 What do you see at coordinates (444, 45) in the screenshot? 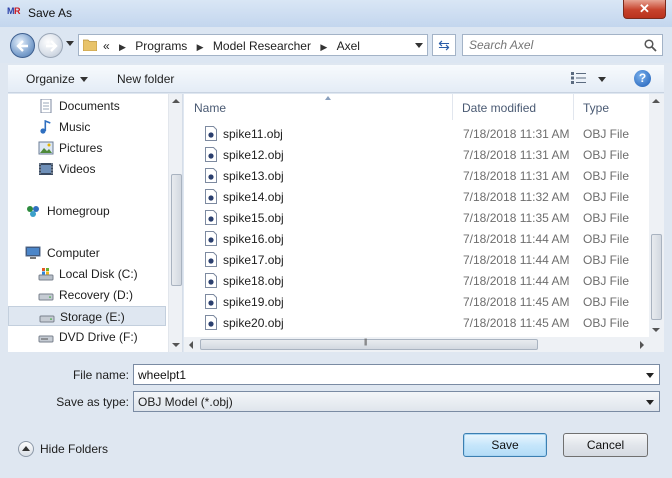
I see `refresh-button: ⇆` at bounding box center [444, 45].